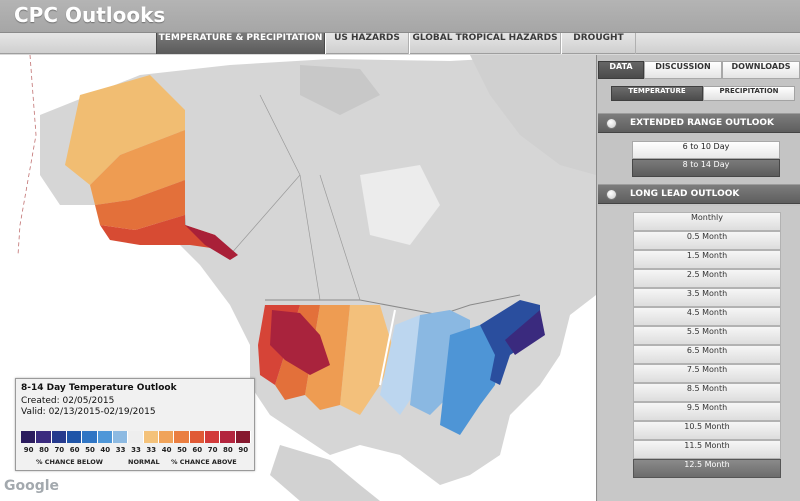 This screenshot has width=800, height=501. What do you see at coordinates (32, 486) in the screenshot?
I see `google-logo: Google` at bounding box center [32, 486].